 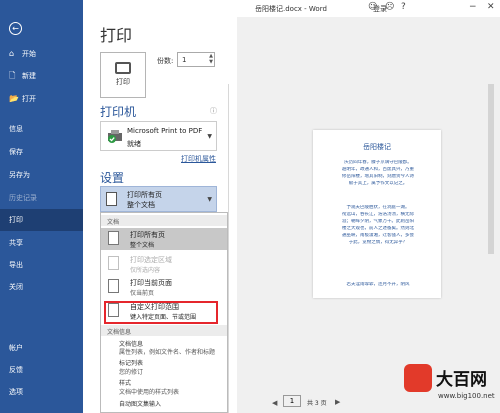 What do you see at coordinates (41, 287) in the screenshot?
I see `sidebar-item-close: 关闭` at bounding box center [41, 287].